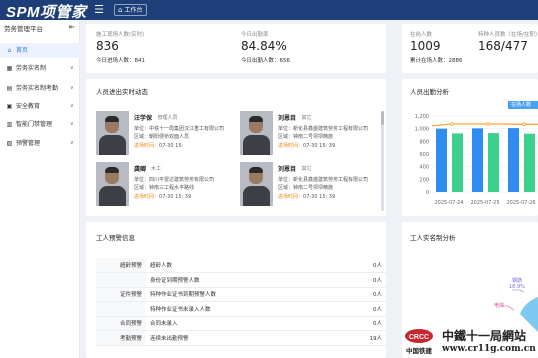 The height and width of the screenshot is (358, 538). Describe the element at coordinates (489, 349) in the screenshot. I see `watermark-url: www.cr11g.com.cn` at that location.